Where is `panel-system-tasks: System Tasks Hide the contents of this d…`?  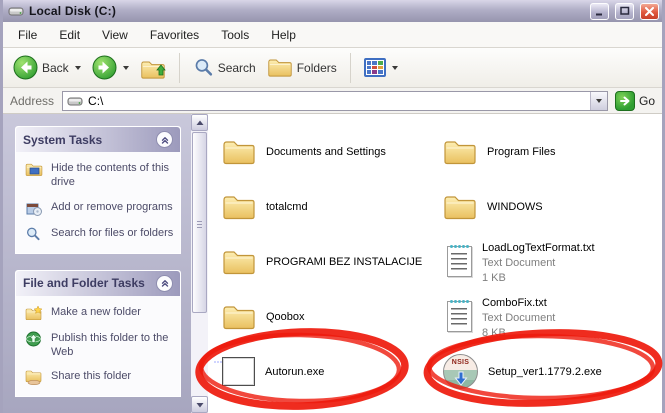 panel-system-tasks: System Tasks Hide the contents of this d… is located at coordinates (98, 190).